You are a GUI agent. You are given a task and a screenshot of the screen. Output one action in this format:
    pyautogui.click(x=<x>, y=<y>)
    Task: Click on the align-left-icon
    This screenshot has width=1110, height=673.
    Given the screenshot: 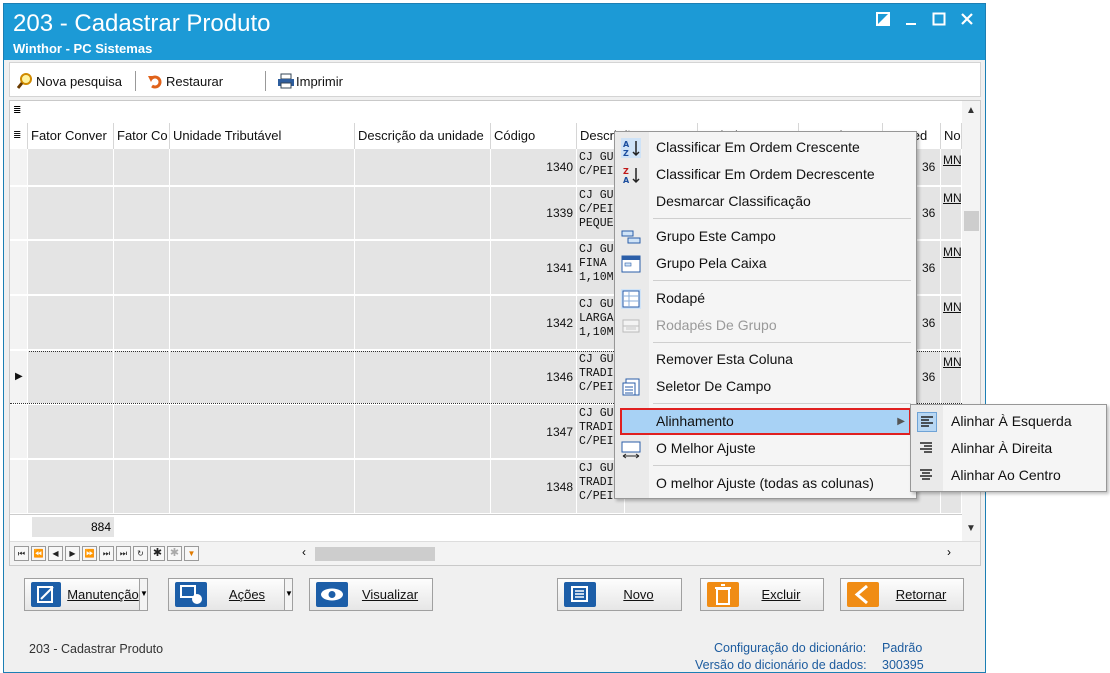 What is the action you would take?
    pyautogui.click(x=927, y=422)
    